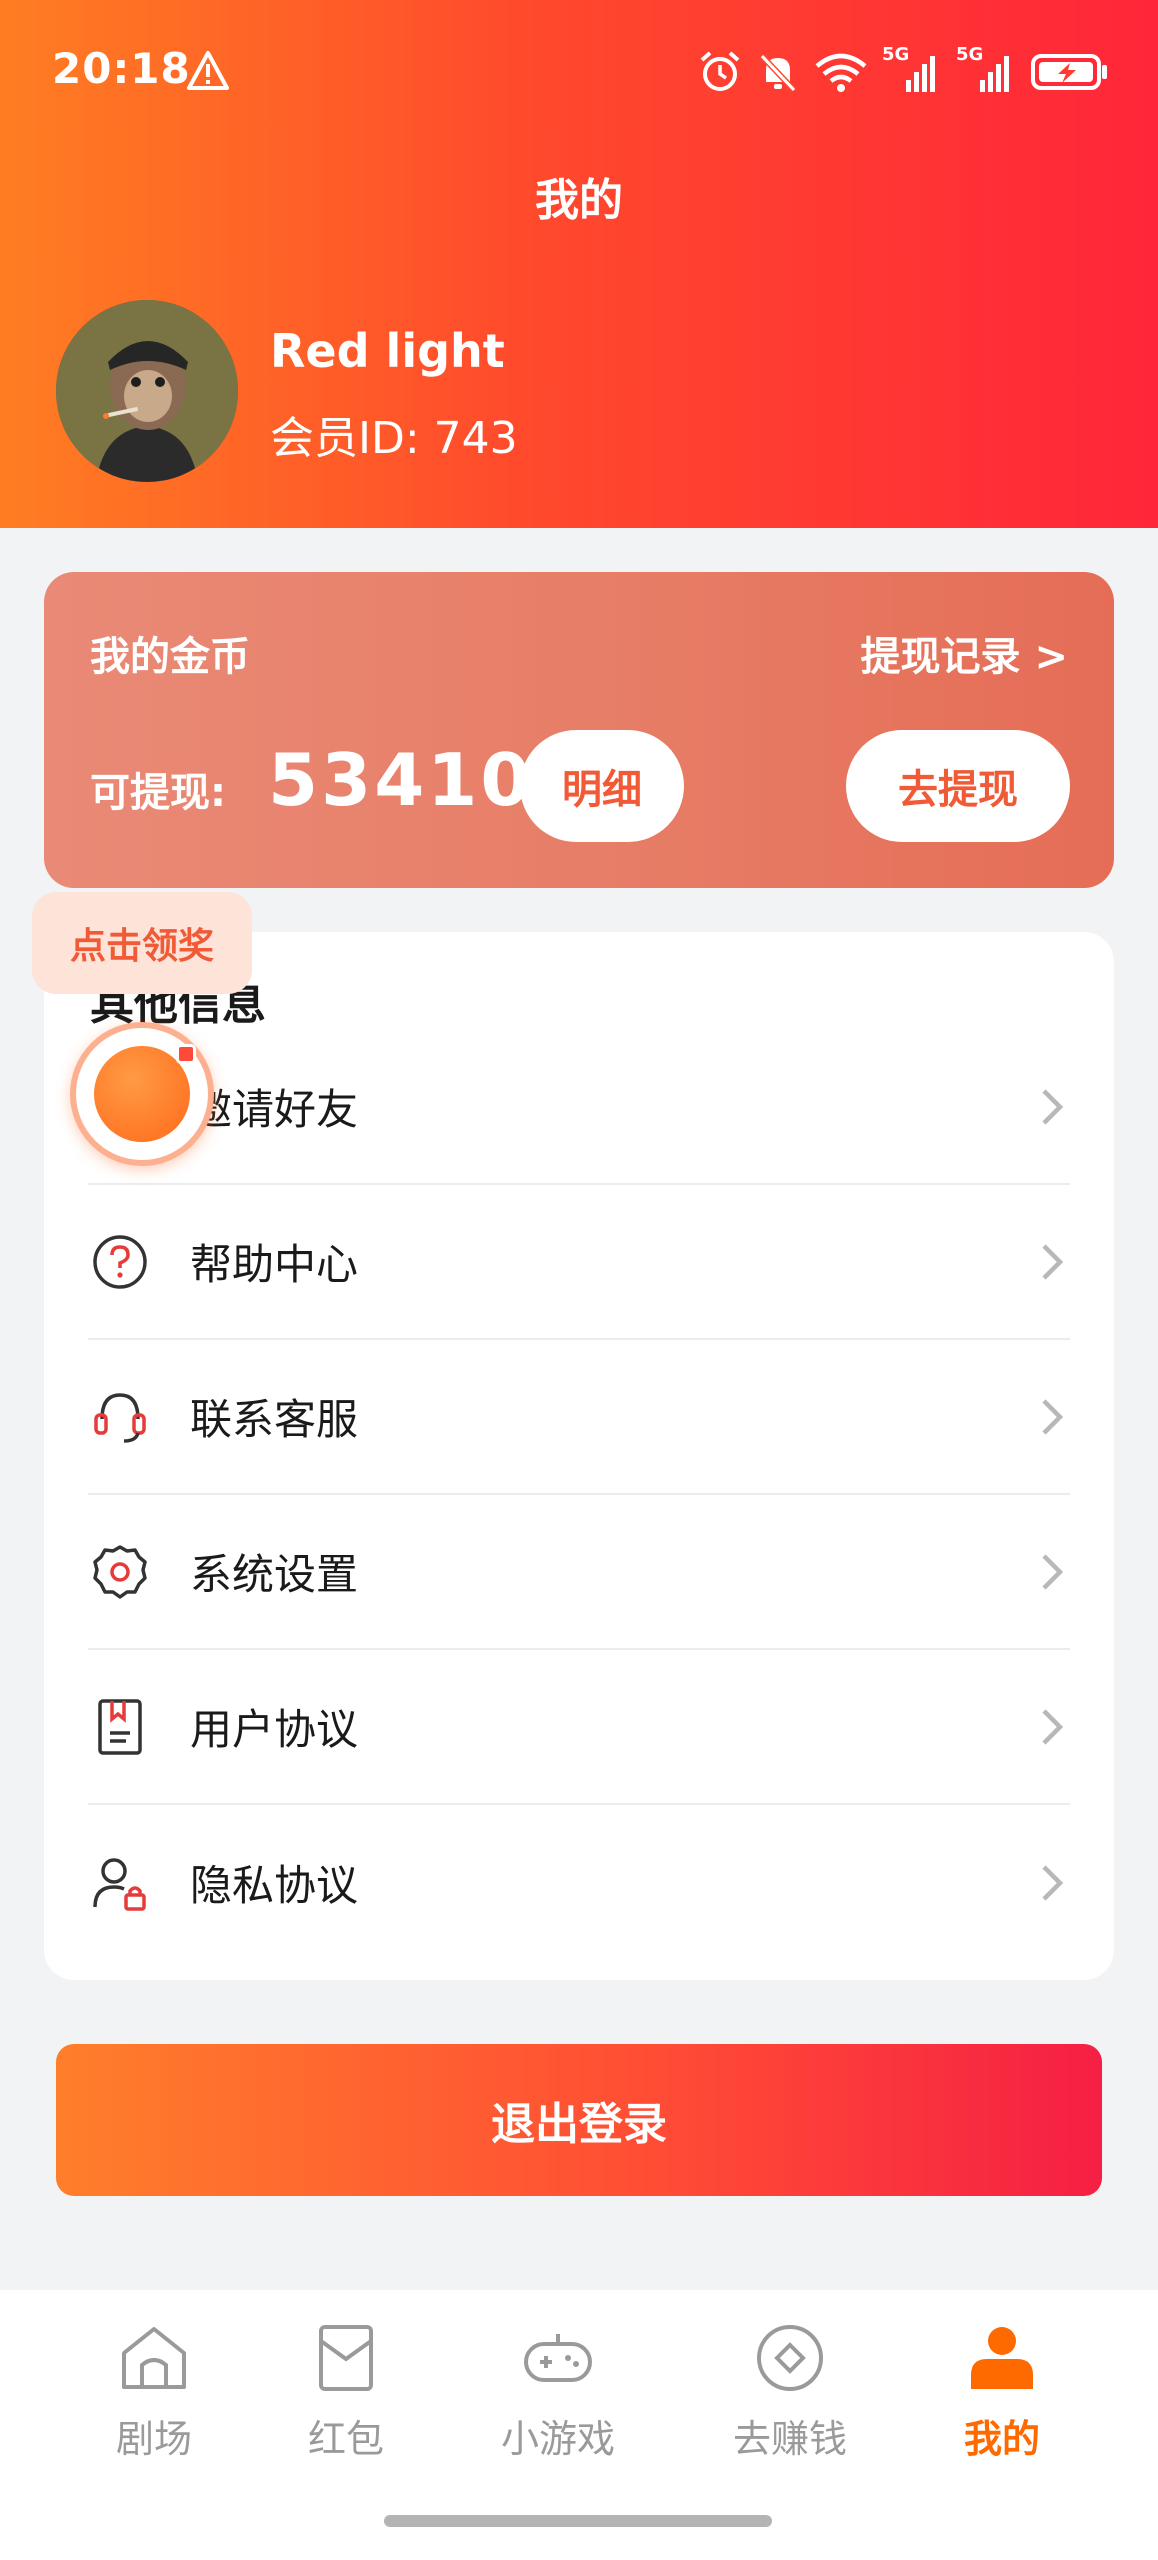  Describe the element at coordinates (579, 200) in the screenshot. I see `page-title: 我的` at that location.